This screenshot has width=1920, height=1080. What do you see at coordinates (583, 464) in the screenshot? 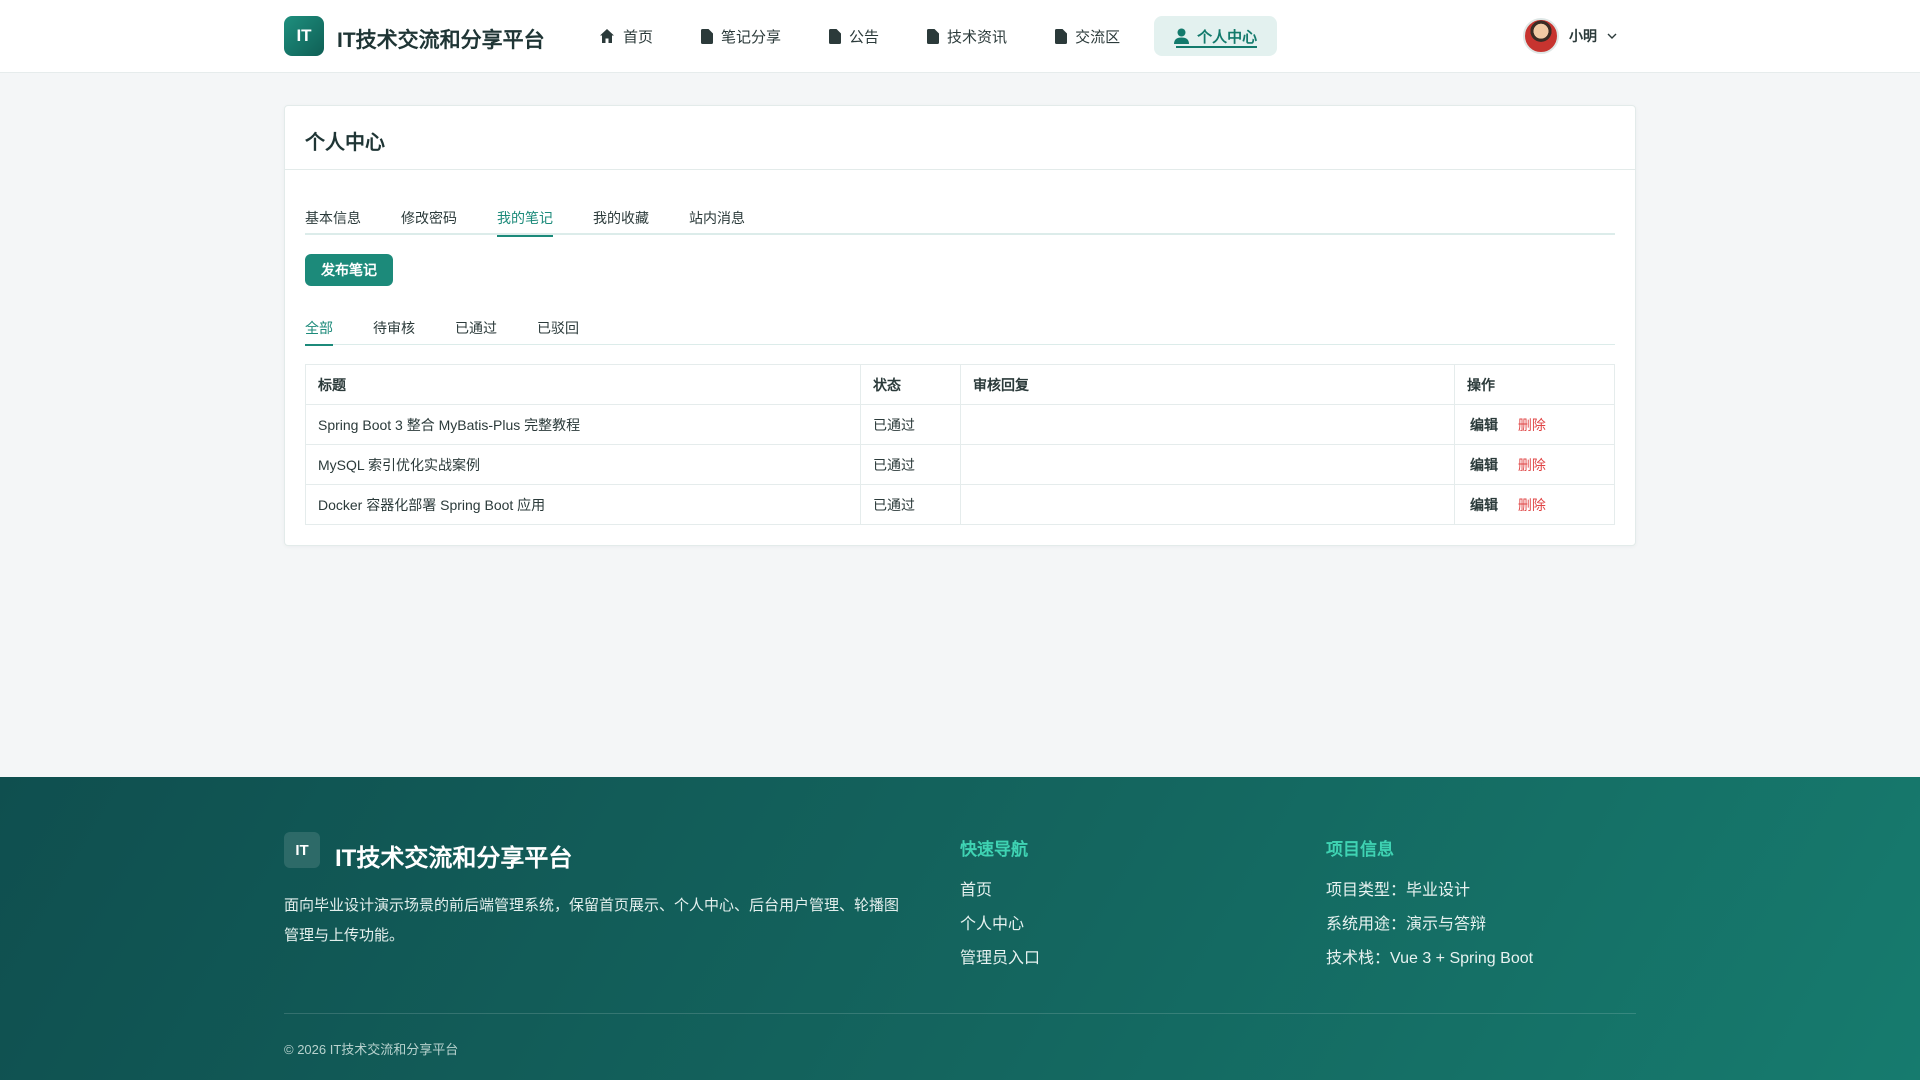
I see `note-title: MySQL 索引优化实战案例` at bounding box center [583, 464].